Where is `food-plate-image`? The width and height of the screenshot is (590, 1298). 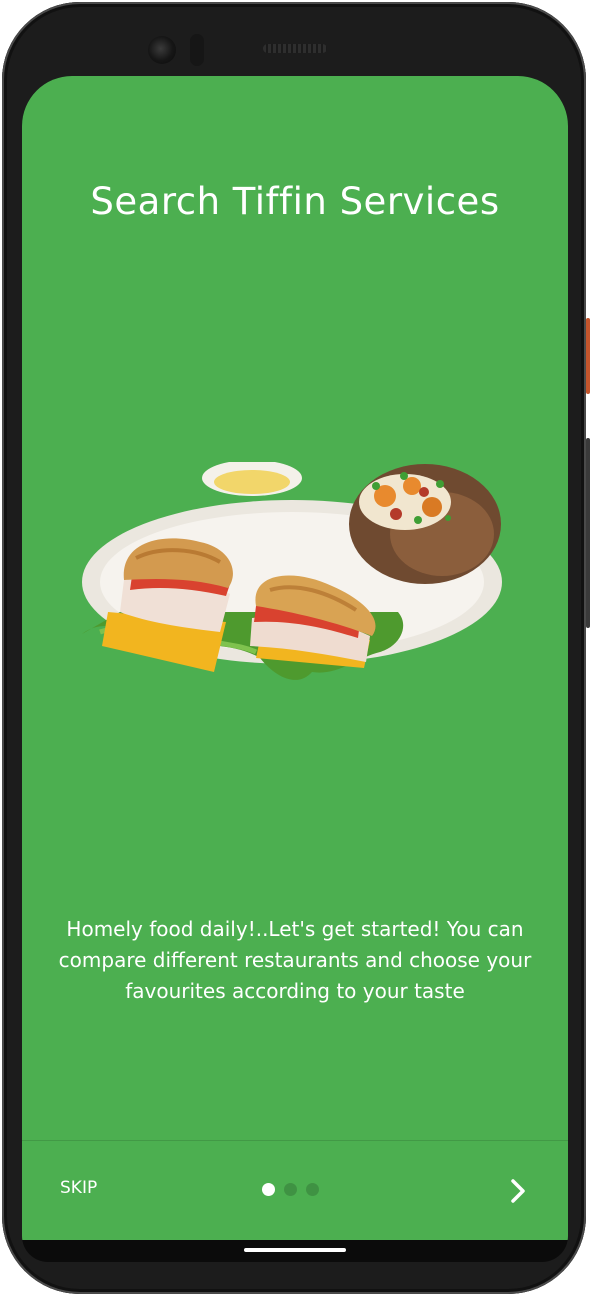 food-plate-image is located at coordinates (292, 571).